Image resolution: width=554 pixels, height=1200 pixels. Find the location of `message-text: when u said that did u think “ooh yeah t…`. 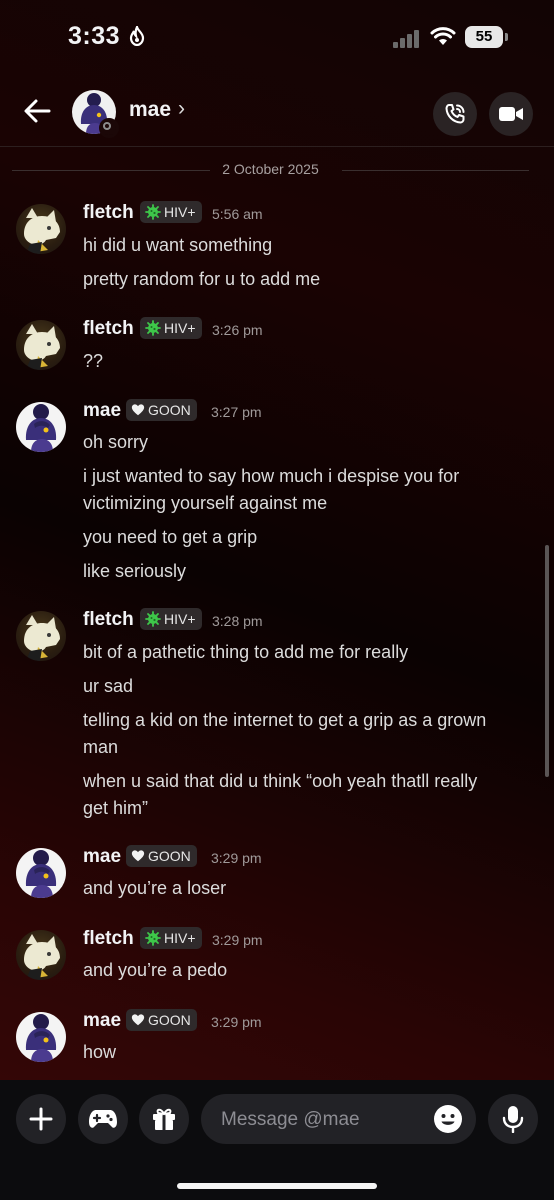

message-text: when u said that did u think “ooh yeah t… is located at coordinates (280, 781).